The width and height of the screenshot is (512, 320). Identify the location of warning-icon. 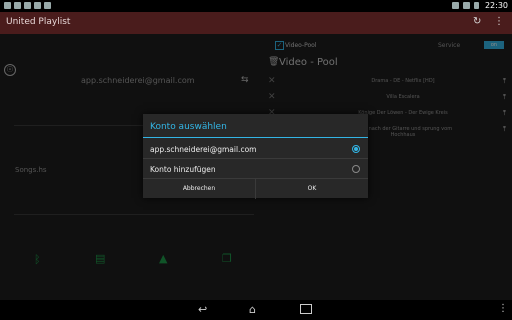
(37, 5).